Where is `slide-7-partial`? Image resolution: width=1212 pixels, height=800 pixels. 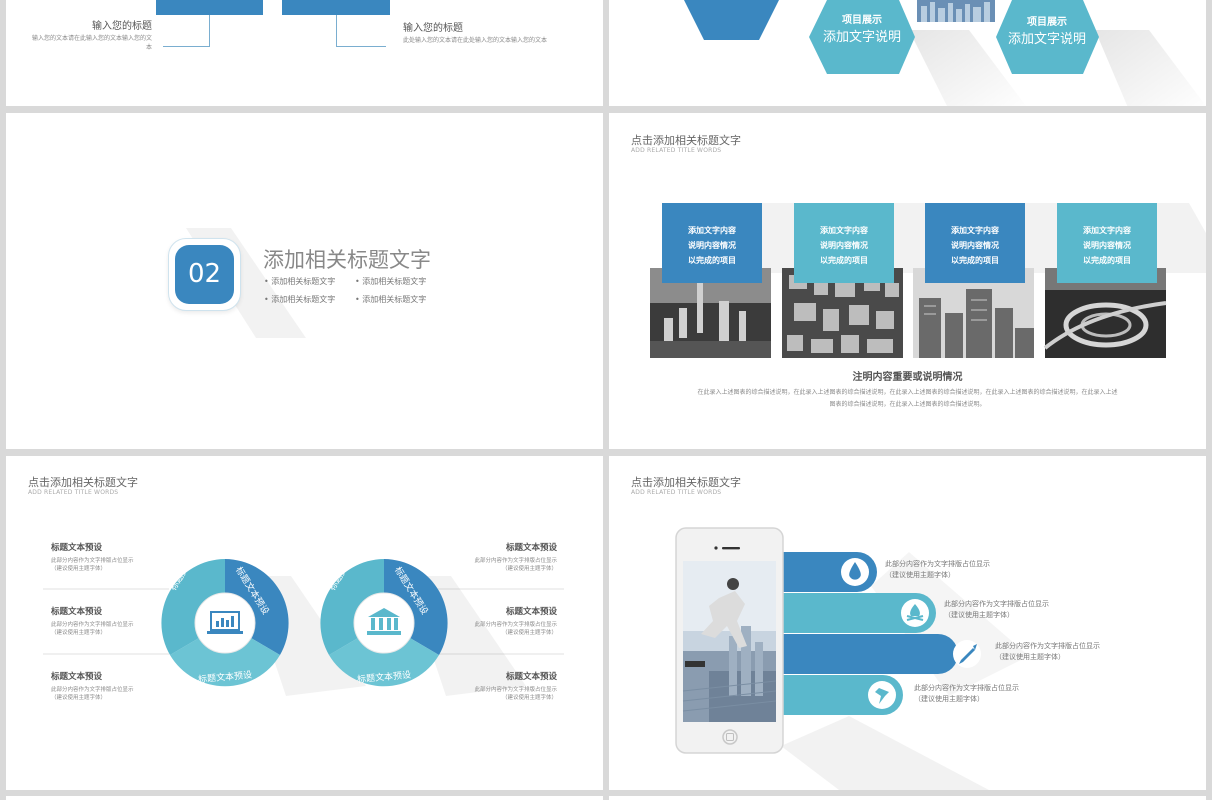
slide-7-partial is located at coordinates (304, 798).